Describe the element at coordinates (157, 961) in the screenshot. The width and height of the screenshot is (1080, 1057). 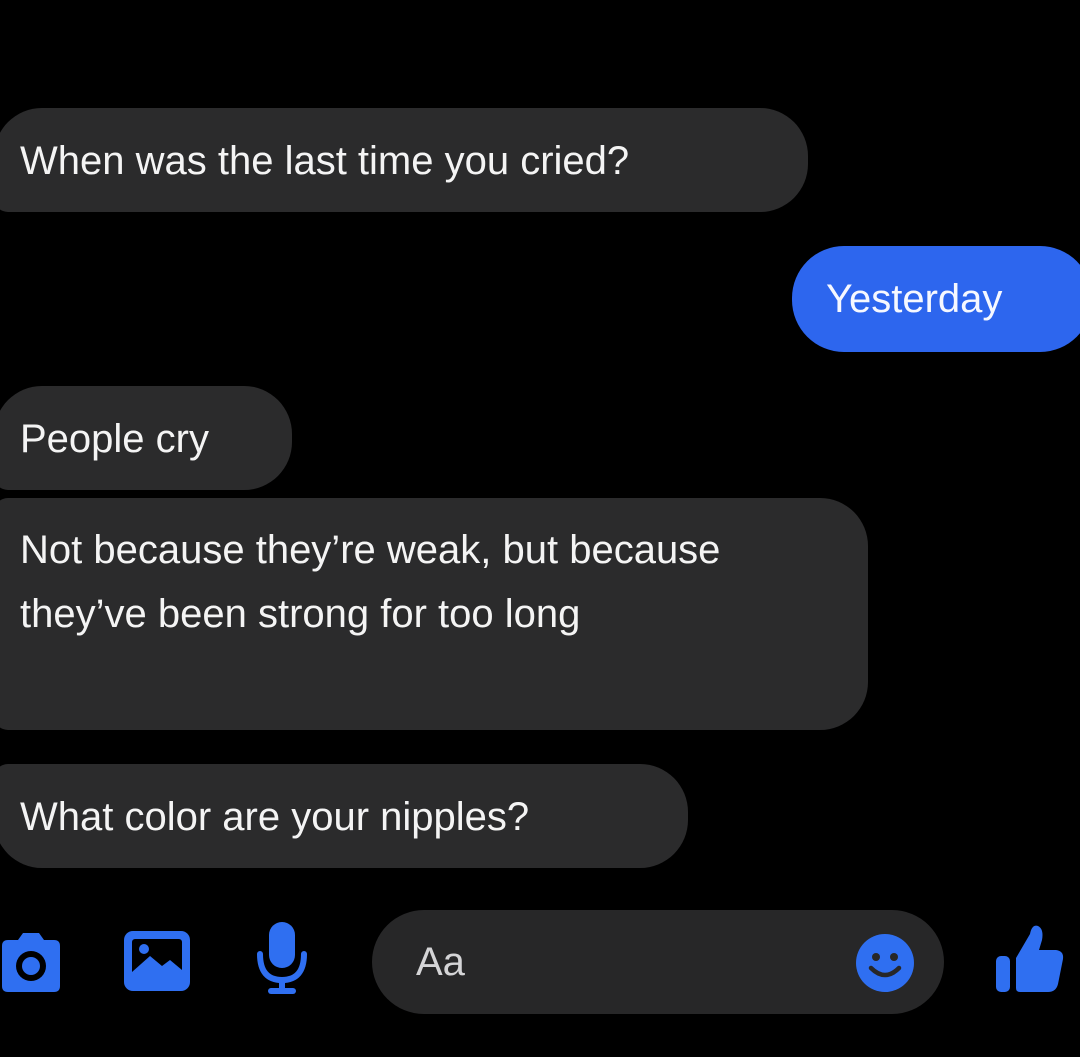
I see `image-icon` at that location.